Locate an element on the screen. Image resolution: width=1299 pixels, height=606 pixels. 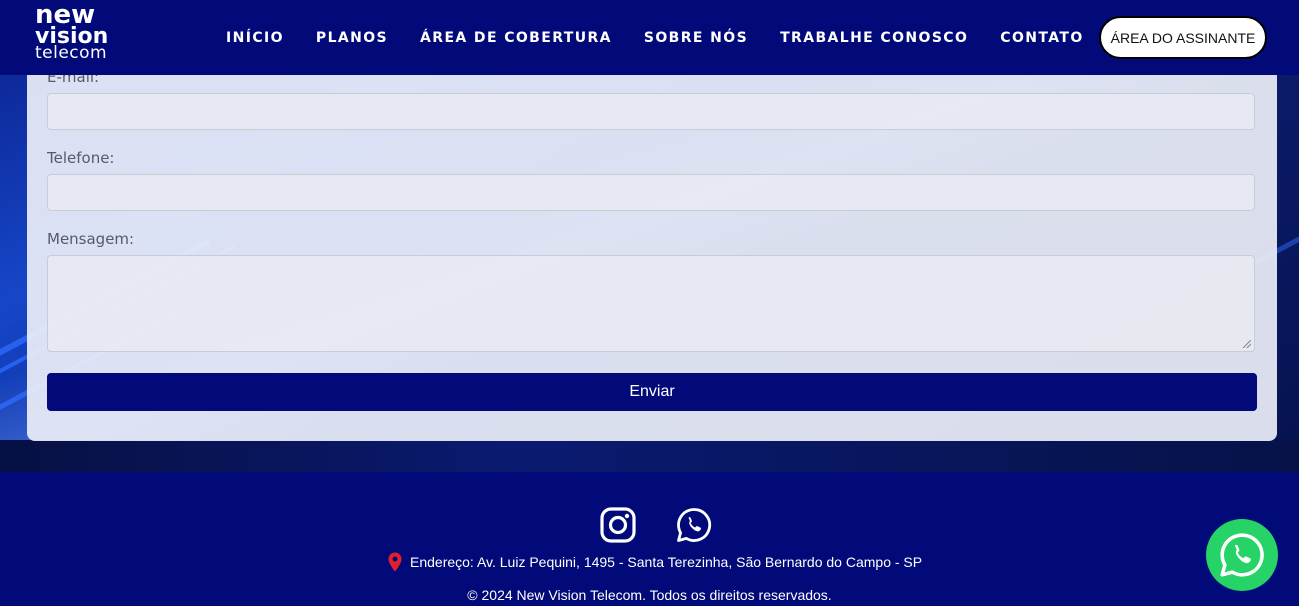
message-label: Mensagem: is located at coordinates (91, 239).